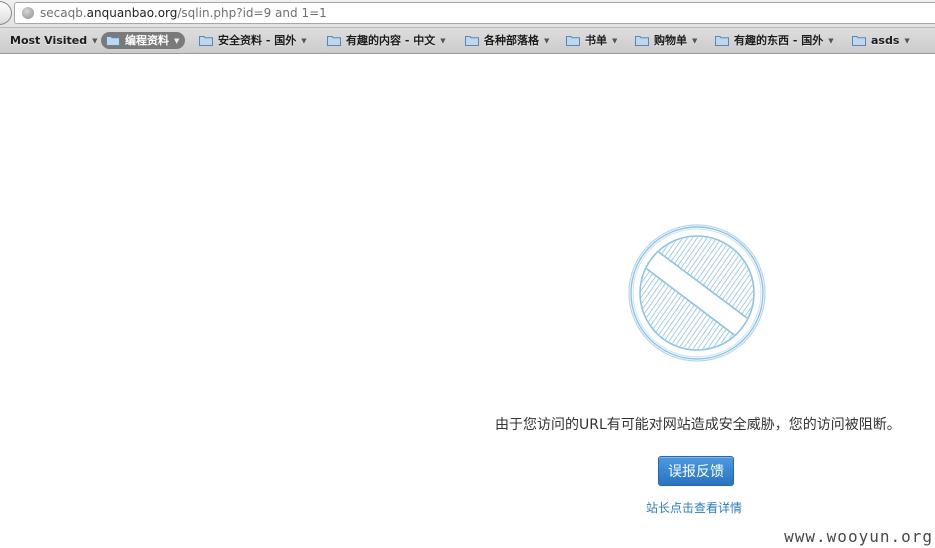 The width and height of the screenshot is (935, 548). I want to click on bookmark-folder-interesting-intl: 有趣的东西 - 国外 ▼, so click(774, 40).